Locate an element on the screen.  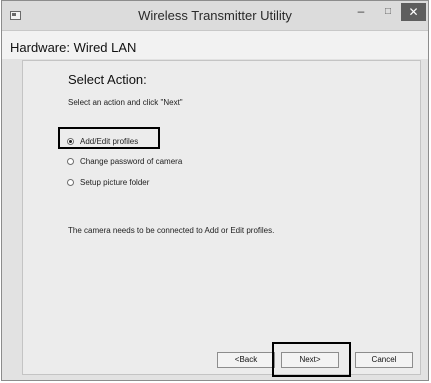
instruction-text: Select an action and click "Next" is located at coordinates (125, 102).